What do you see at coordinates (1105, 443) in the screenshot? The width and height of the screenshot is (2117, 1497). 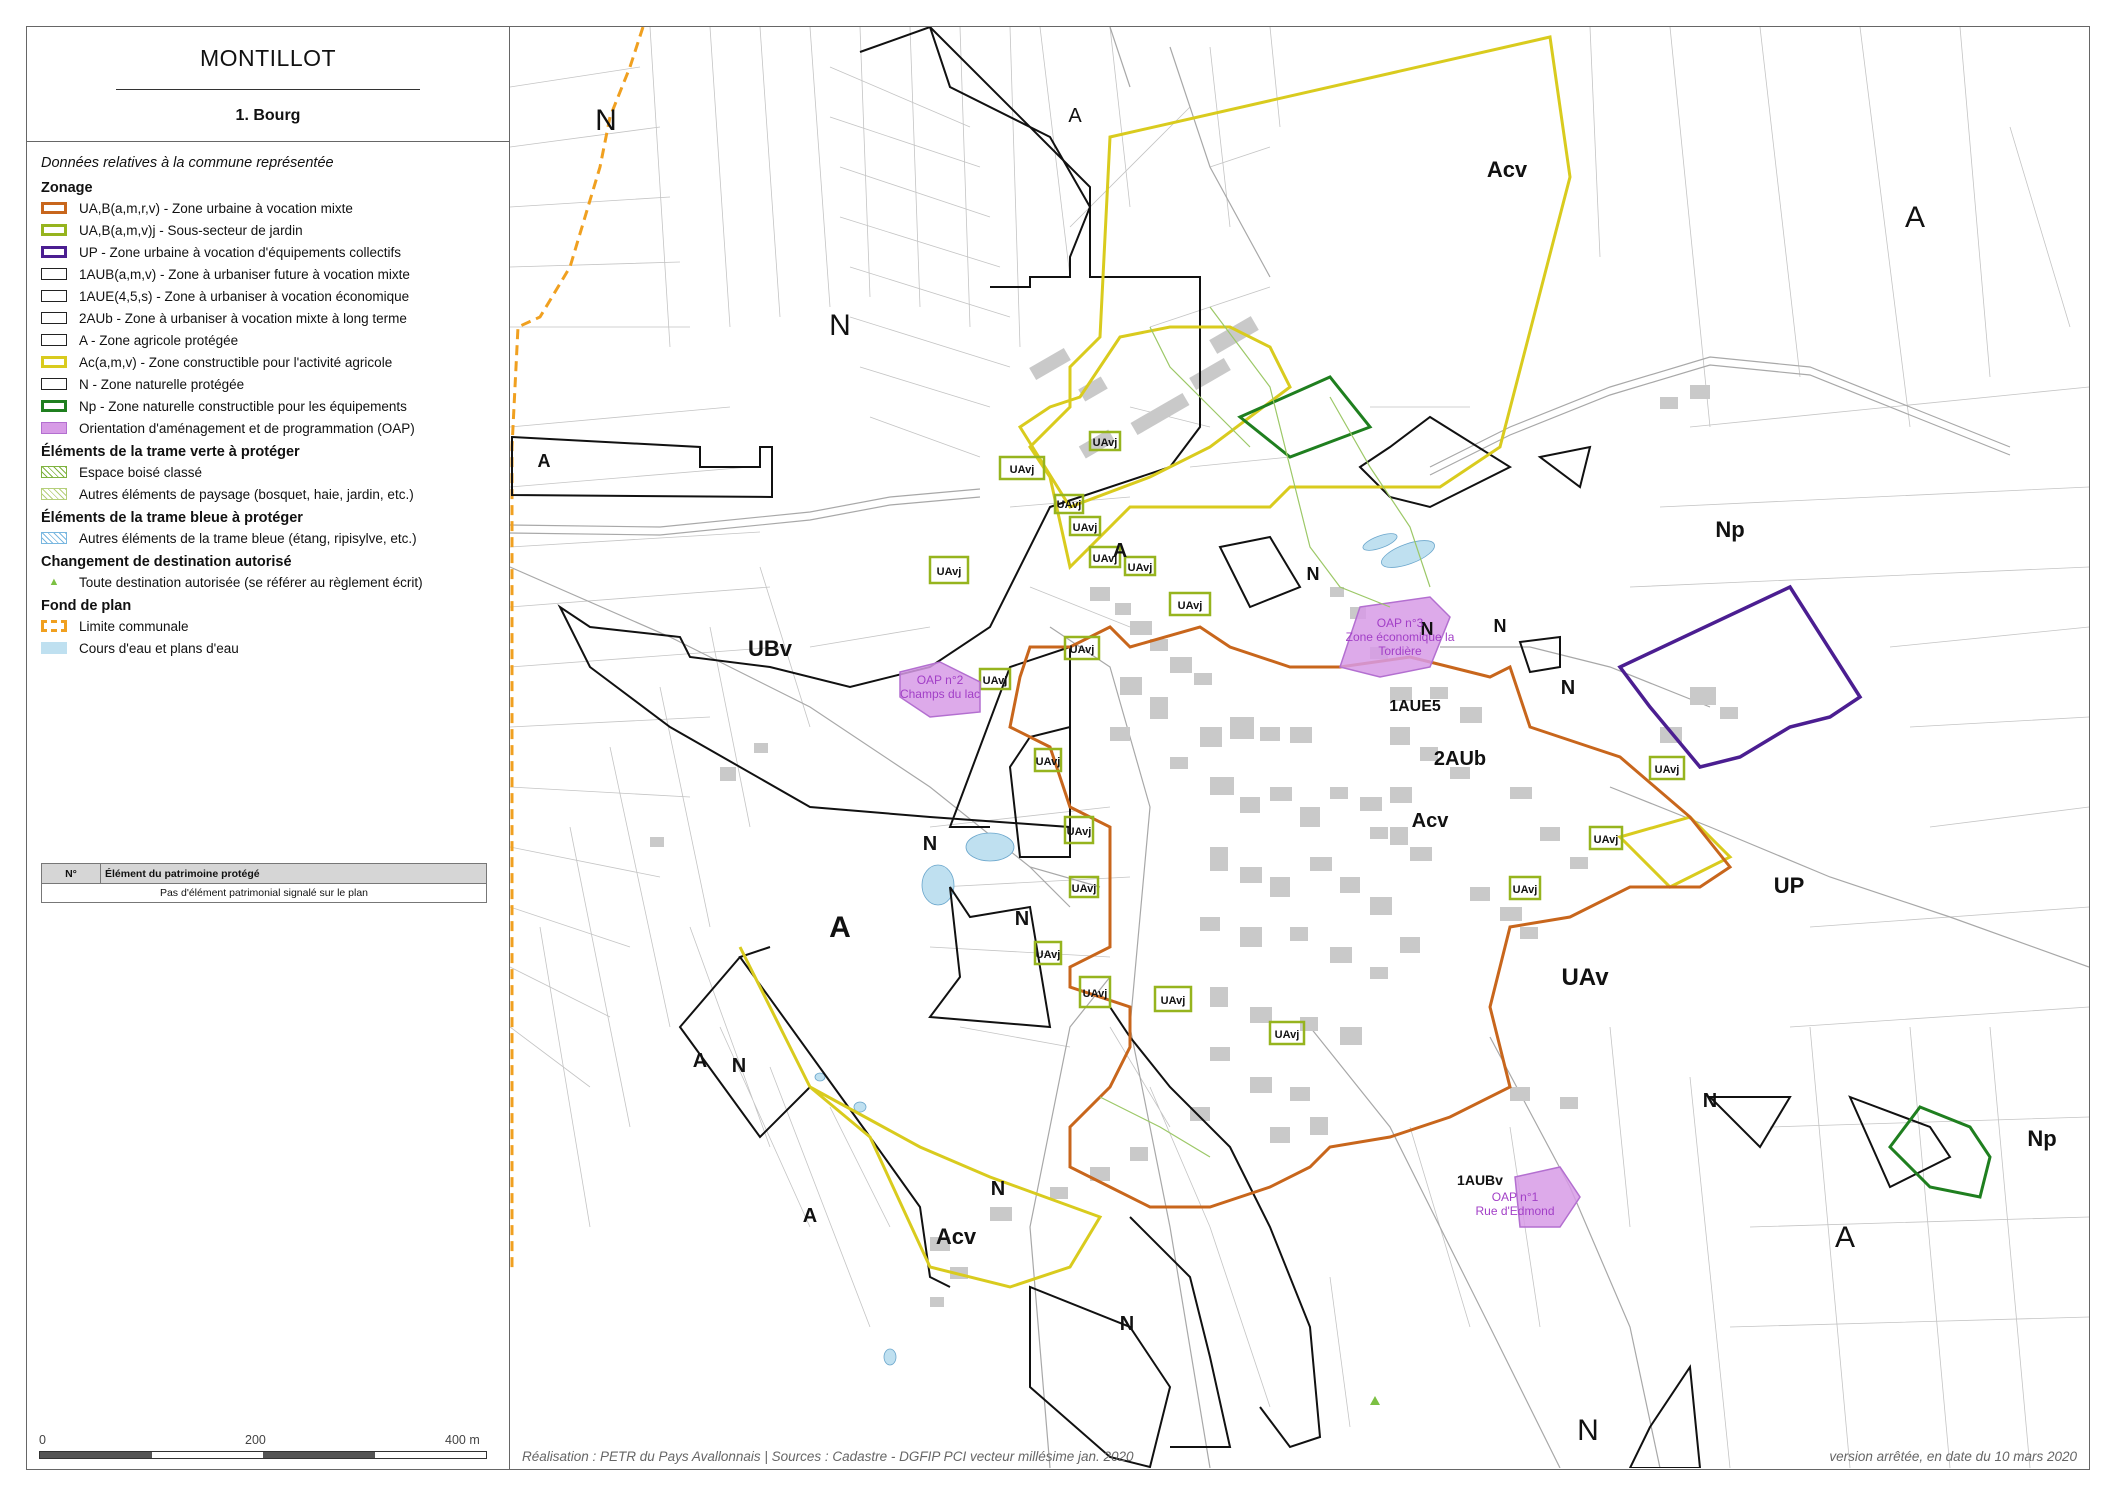 I see `label-uavj-1: UAvj` at bounding box center [1105, 443].